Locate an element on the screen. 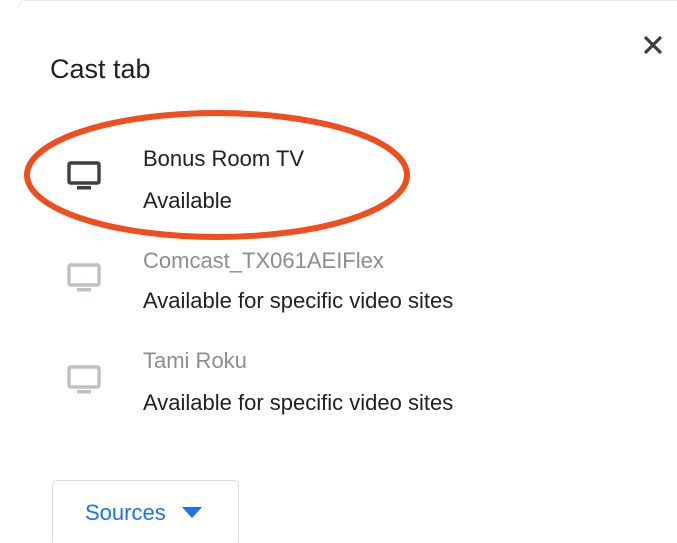 The image size is (677, 543). dialog-border is located at coordinates (347, 4).